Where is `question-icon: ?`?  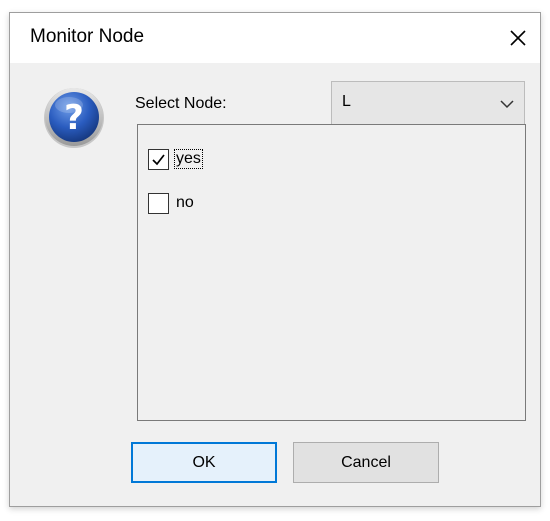
question-icon: ? is located at coordinates (74, 118).